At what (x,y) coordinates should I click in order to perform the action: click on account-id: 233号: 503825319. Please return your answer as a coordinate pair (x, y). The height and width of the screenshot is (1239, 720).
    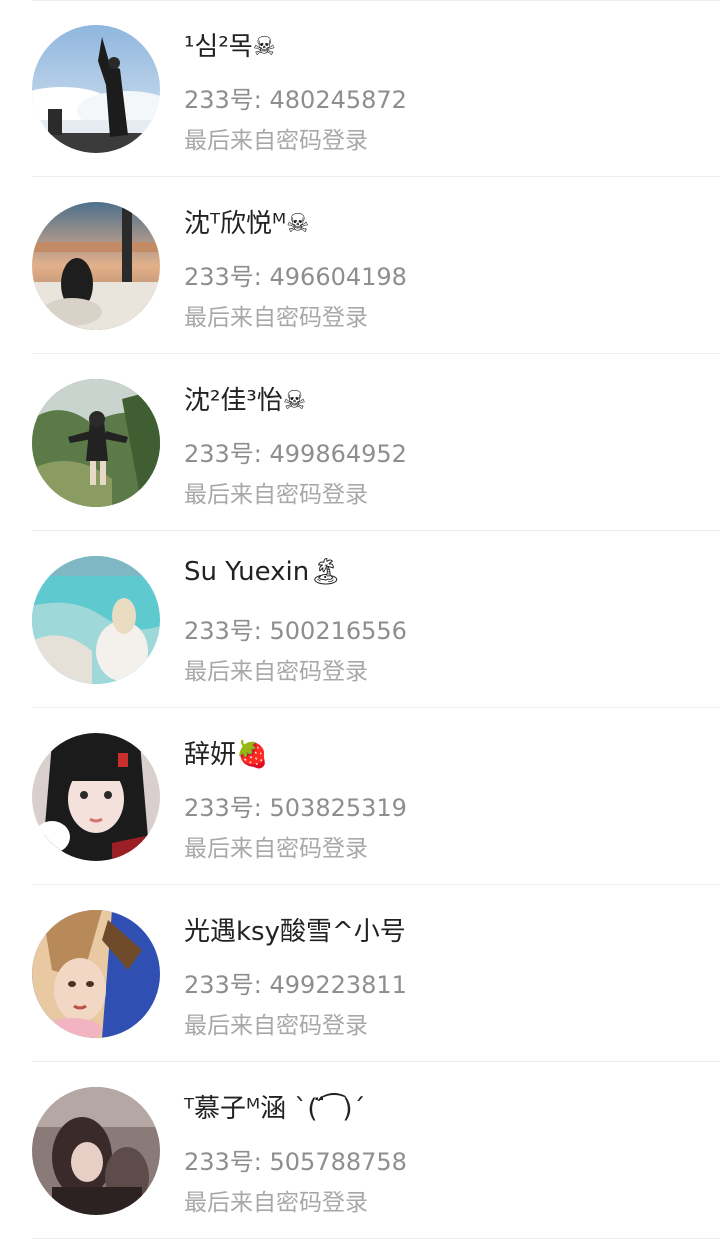
    Looking at the image, I should click on (295, 808).